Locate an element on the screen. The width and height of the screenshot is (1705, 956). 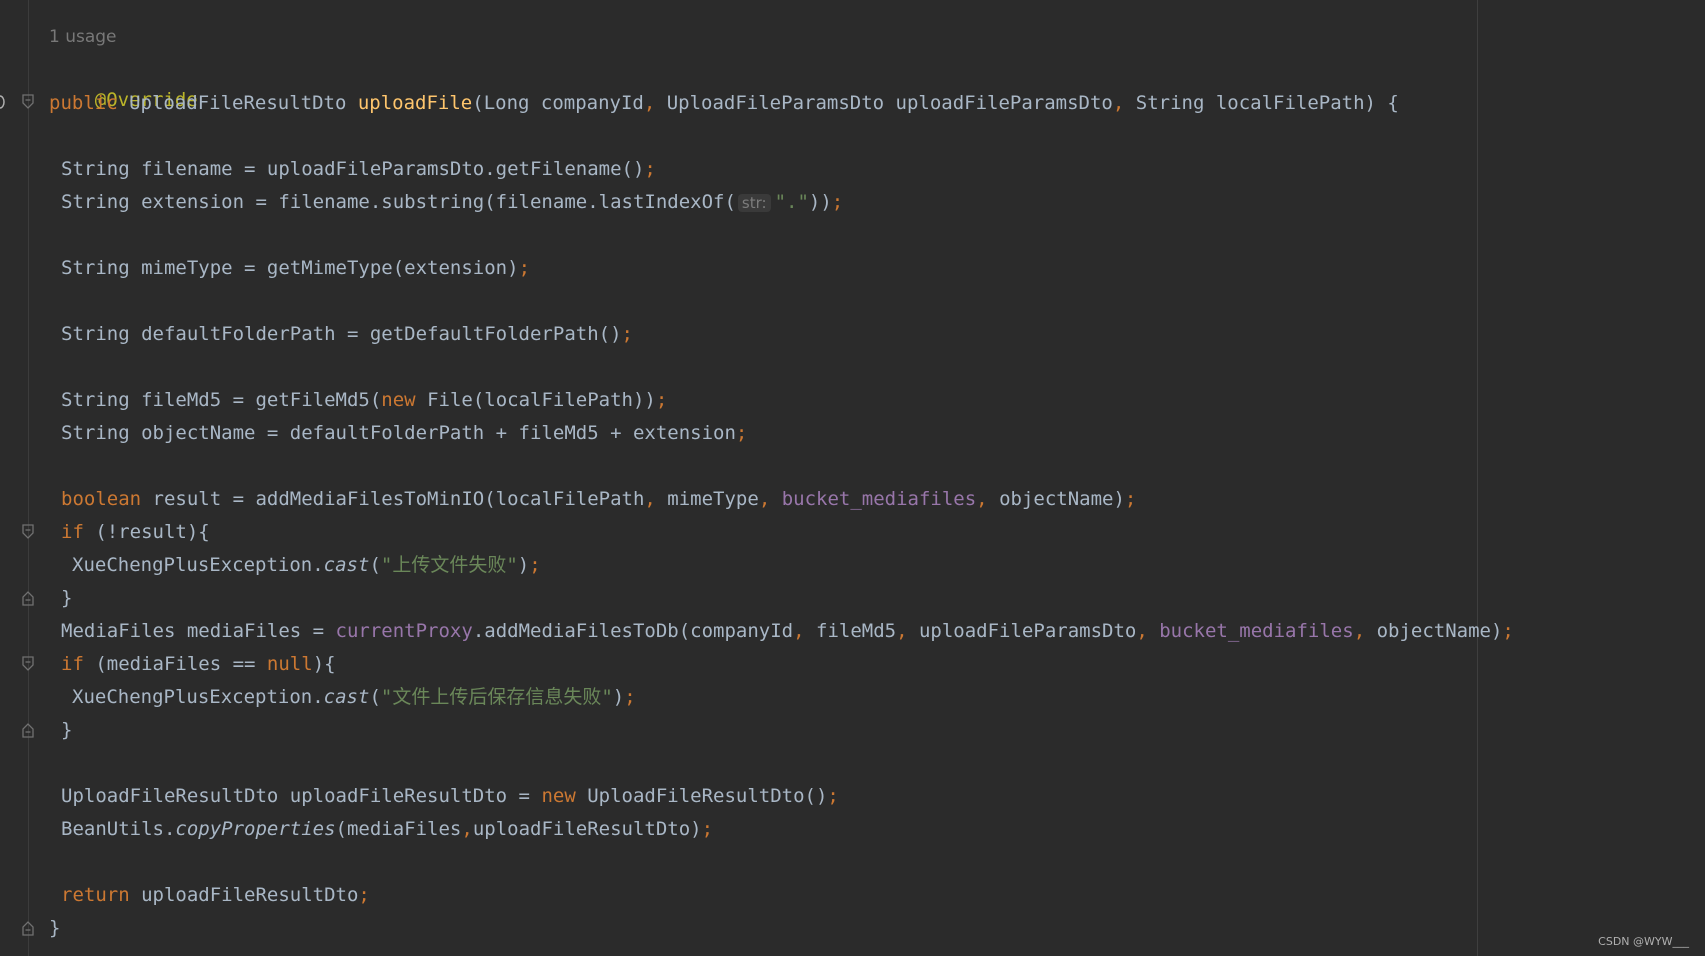
code-token: uploadFileResultDto) is located at coordinates (587, 829).